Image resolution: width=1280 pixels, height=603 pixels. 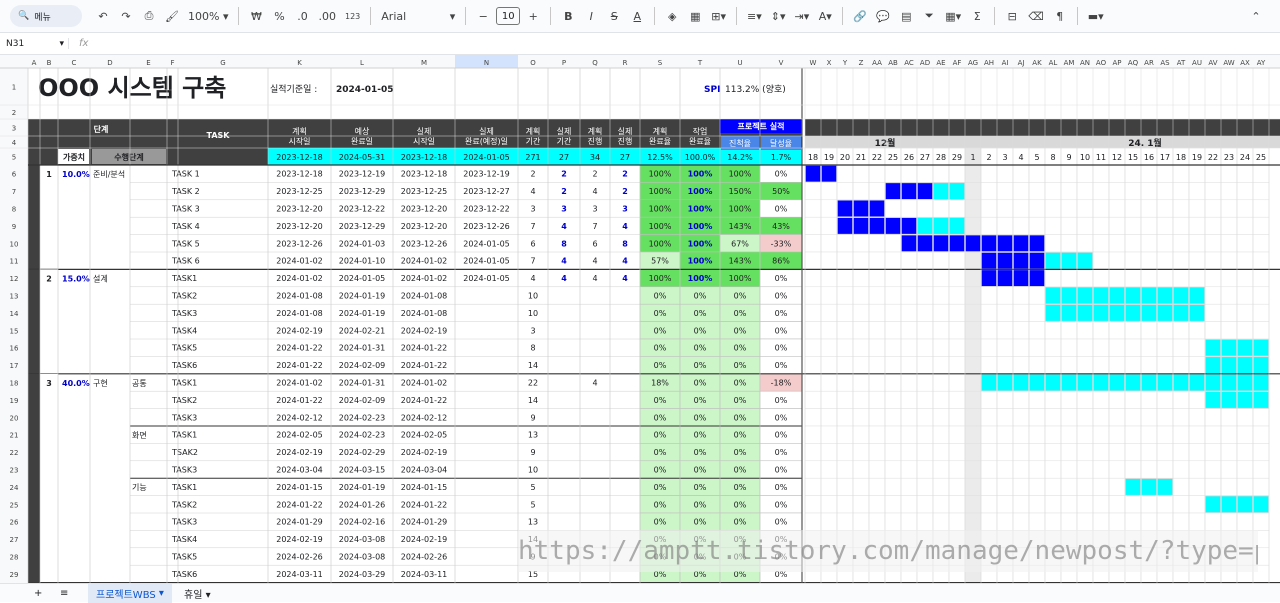 What do you see at coordinates (1212, 63) in the screenshot?
I see `column-letter: AV` at bounding box center [1212, 63].